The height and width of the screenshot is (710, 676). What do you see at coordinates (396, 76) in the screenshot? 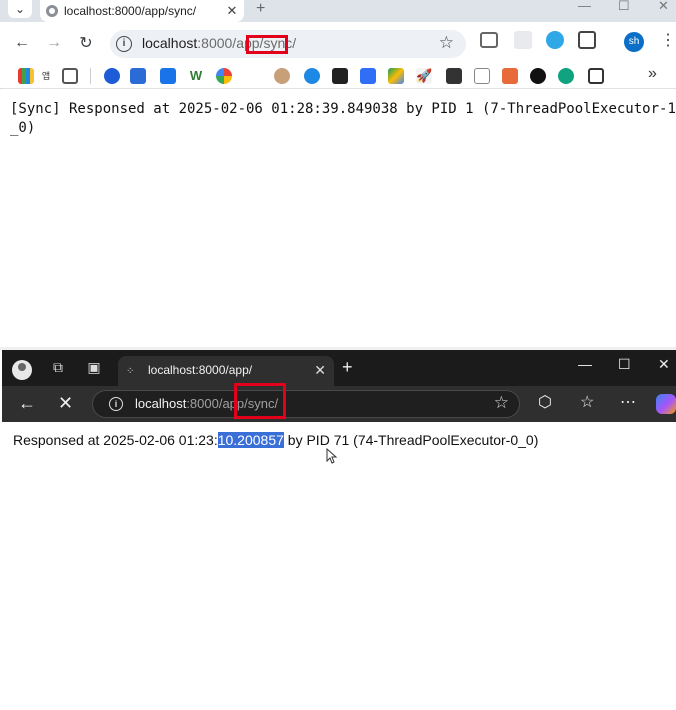
I see `drive-icon` at bounding box center [396, 76].